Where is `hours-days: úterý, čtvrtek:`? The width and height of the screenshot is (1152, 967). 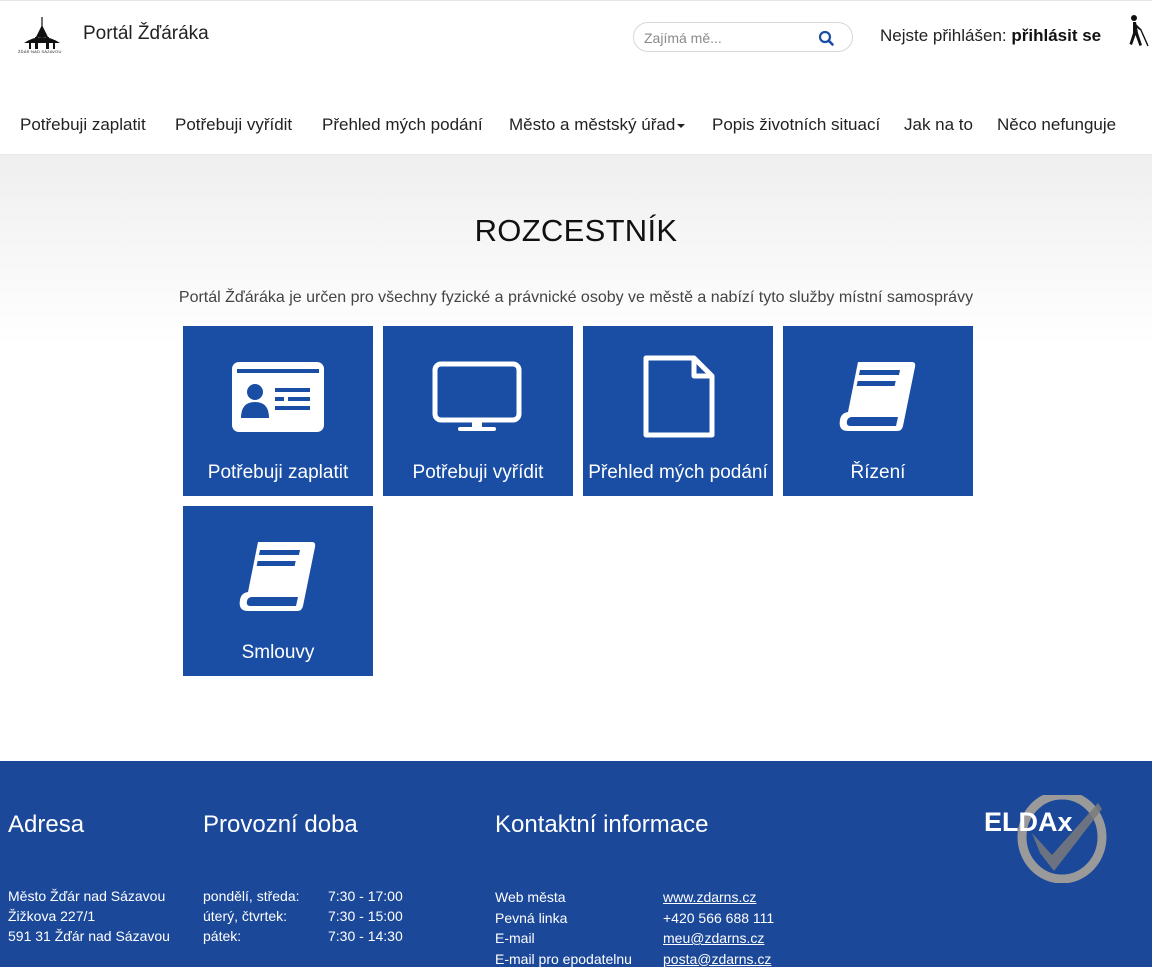 hours-days: úterý, čtvrtek: is located at coordinates (245, 916).